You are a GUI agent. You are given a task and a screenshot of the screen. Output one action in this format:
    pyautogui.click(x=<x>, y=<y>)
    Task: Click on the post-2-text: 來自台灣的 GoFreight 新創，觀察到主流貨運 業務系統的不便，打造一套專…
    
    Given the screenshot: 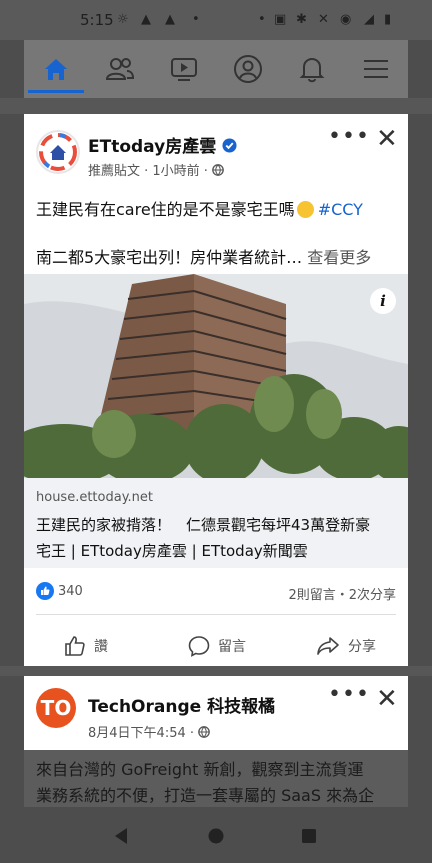 What is the action you would take?
    pyautogui.click(x=216, y=778)
    